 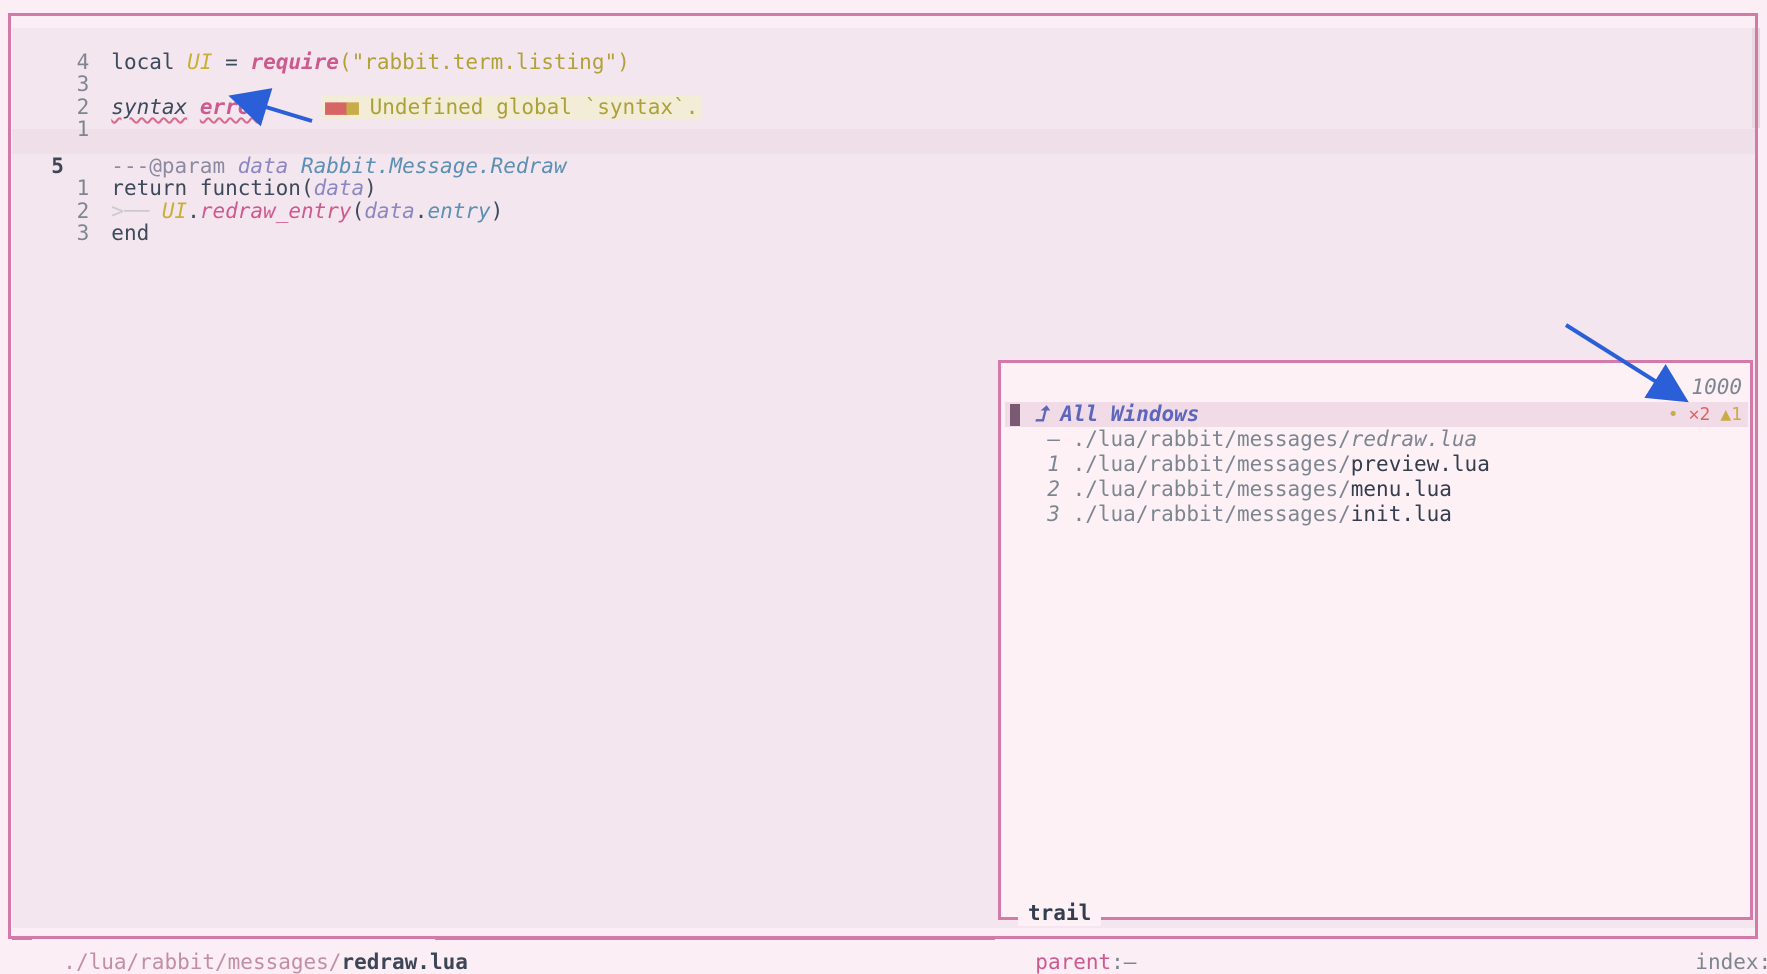 I want to click on diagnostic-badges: • ✕2 ▲1, so click(x=1705, y=414).